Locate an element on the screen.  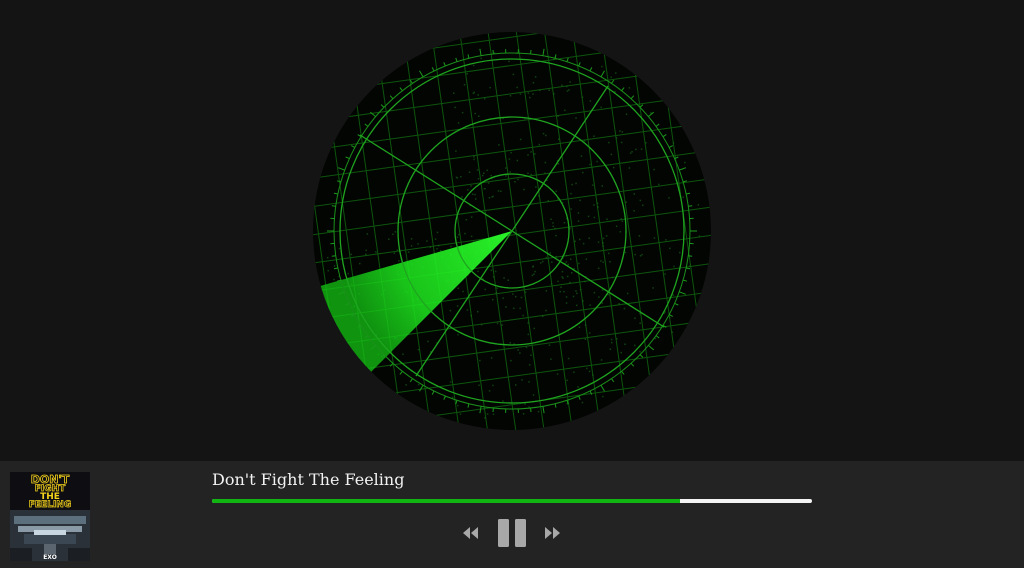
album-art: DON'T FIGHT THE FEELING EXO is located at coordinates (50, 516).